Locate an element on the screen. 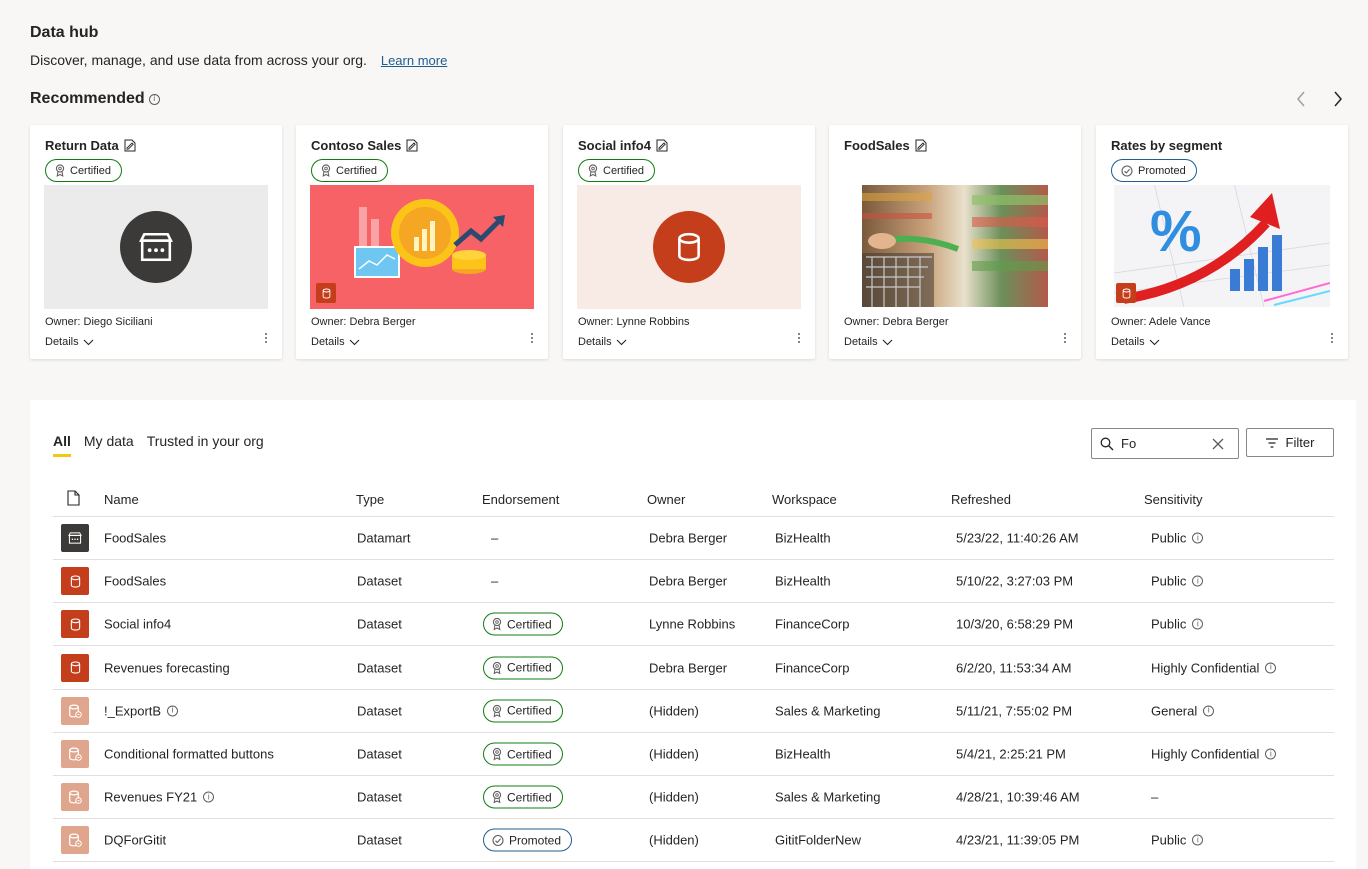 The image size is (1368, 869). item-refreshed: 5/23/22, 11:40:26 AM is located at coordinates (1017, 538).